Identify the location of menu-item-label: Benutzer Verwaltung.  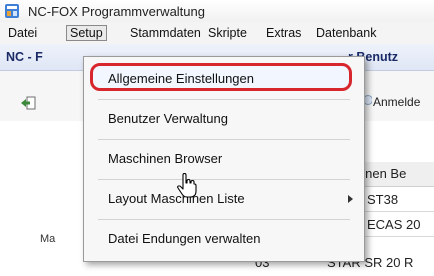
(168, 118).